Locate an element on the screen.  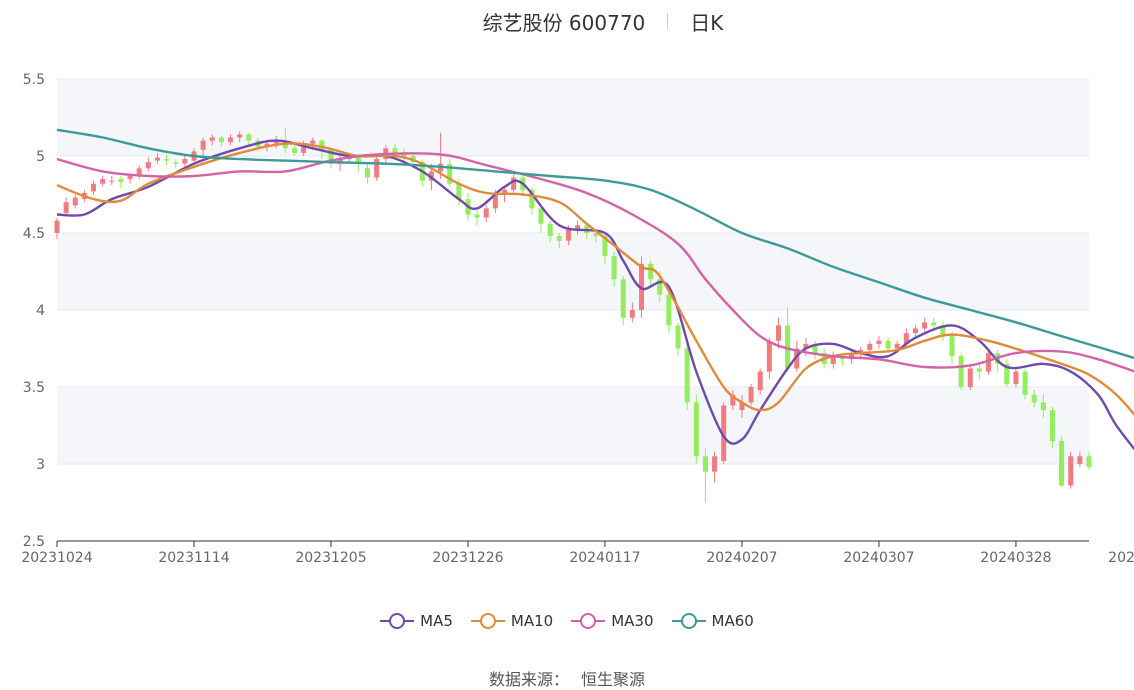
legend-item-ma30: MA30 is located at coordinates (612, 621).